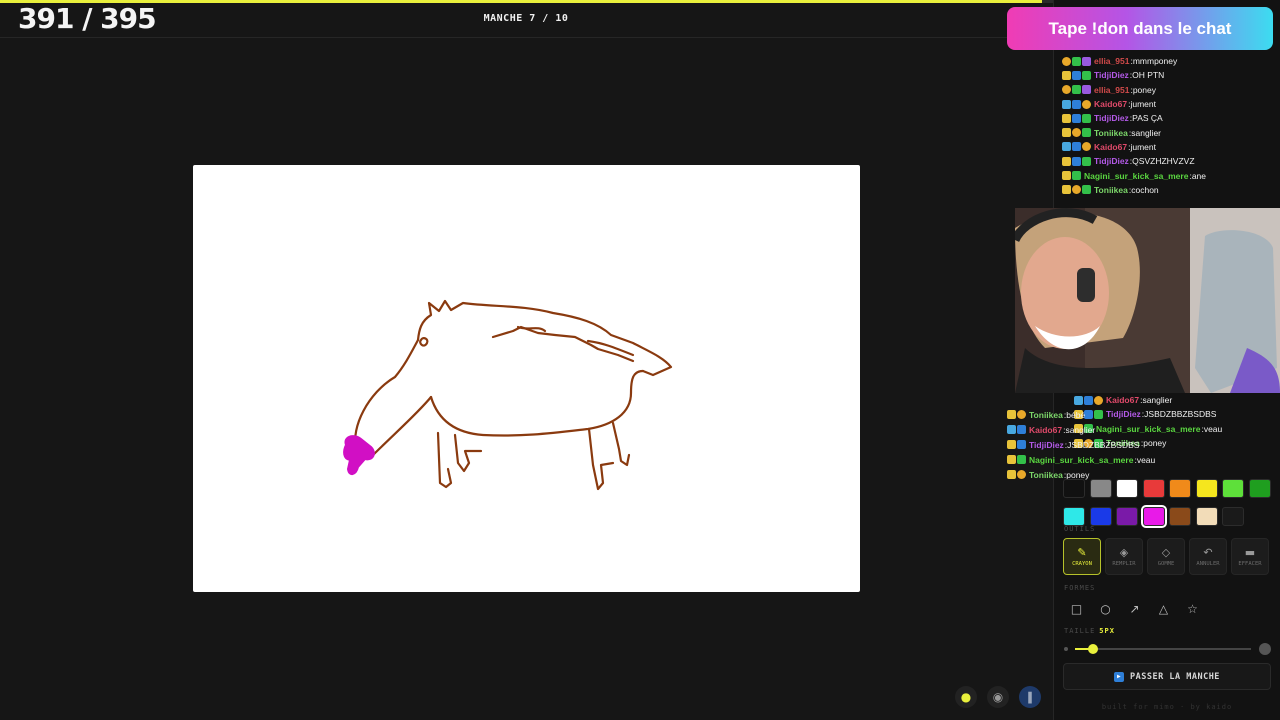 The image size is (1280, 720). What do you see at coordinates (87, 18) in the screenshot?
I see `score-counter: 391 / 395` at bounding box center [87, 18].